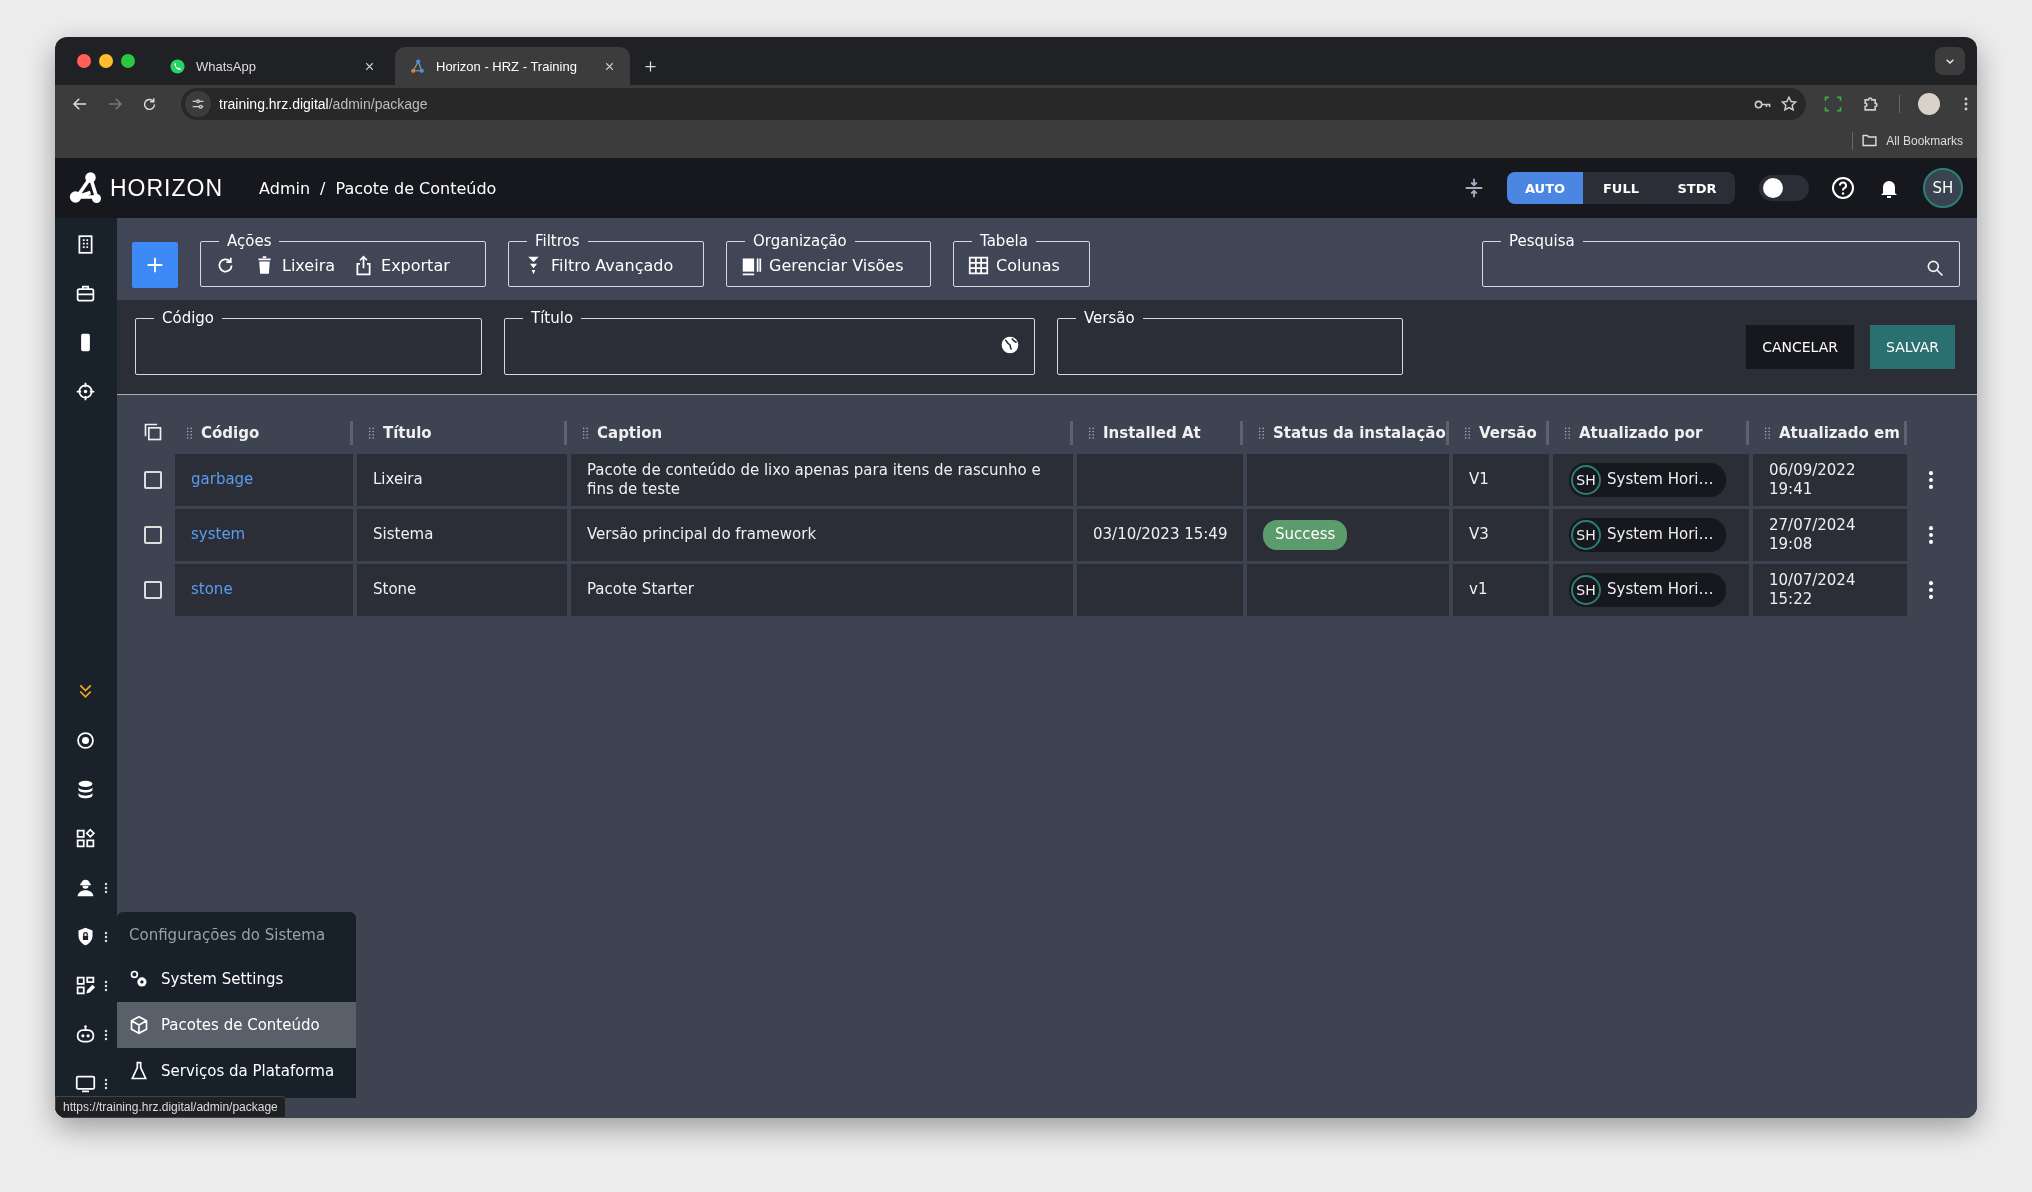 The image size is (2032, 1192). What do you see at coordinates (814, 480) in the screenshot?
I see `caption-text: Pacote de conteúdo de lixo apenas para itens de rascunho e fins de teste` at bounding box center [814, 480].